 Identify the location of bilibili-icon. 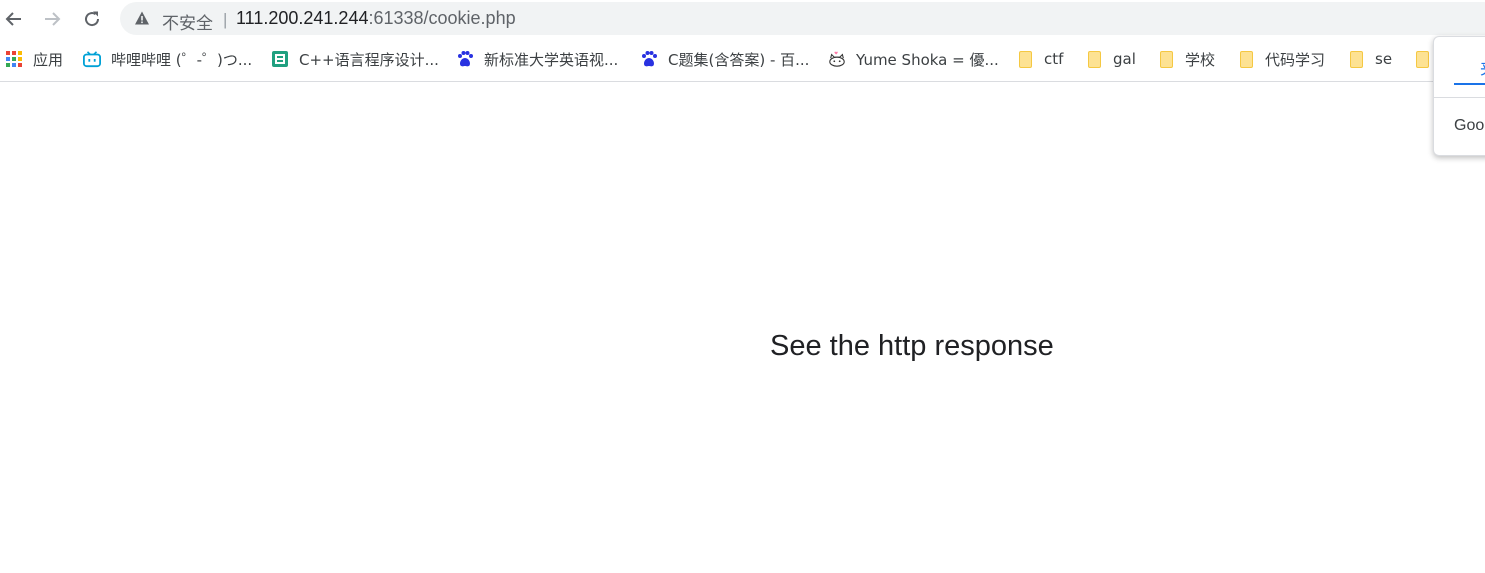
(92, 59).